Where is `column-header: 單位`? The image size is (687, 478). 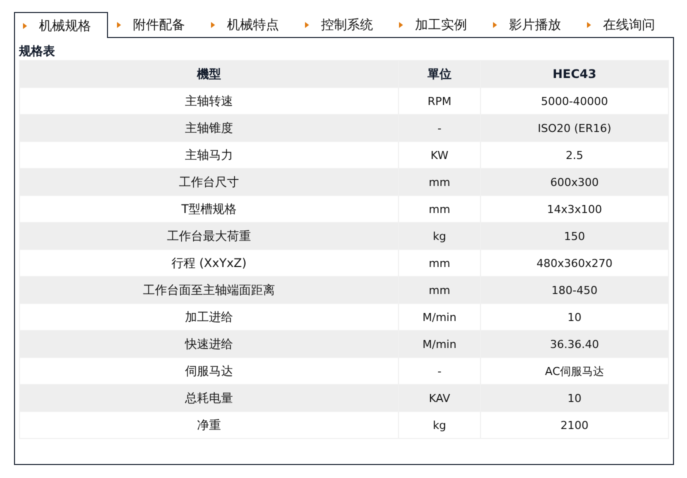 column-header: 單位 is located at coordinates (439, 74).